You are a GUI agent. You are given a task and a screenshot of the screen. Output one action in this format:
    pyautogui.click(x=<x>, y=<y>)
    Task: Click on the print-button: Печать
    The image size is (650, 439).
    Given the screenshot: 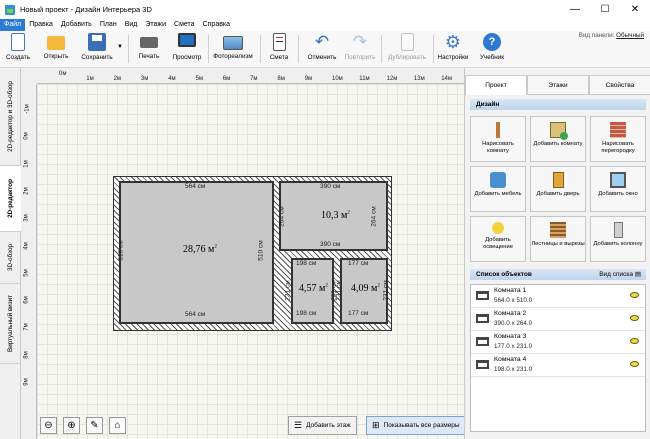 What is the action you would take?
    pyautogui.click(x=149, y=49)
    